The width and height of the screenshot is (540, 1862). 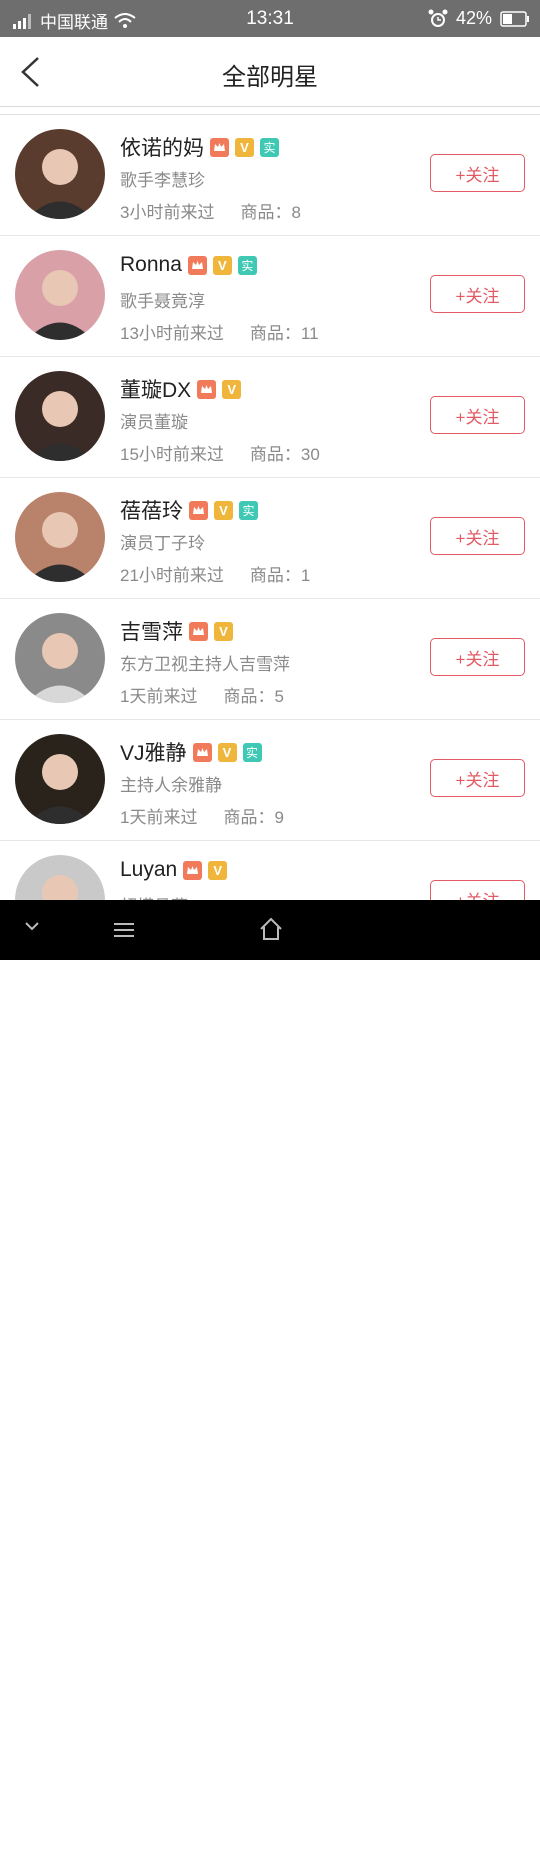 What do you see at coordinates (280, 575) in the screenshot?
I see `goods-count: 商品：1` at bounding box center [280, 575].